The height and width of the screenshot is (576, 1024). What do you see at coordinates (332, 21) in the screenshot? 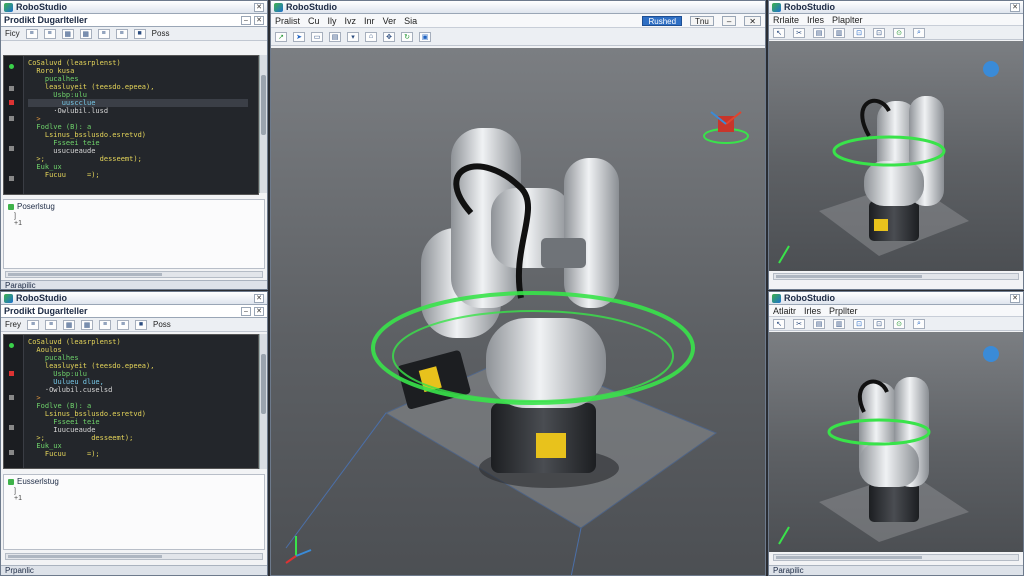
I see `menu-item: Ily` at bounding box center [332, 21].